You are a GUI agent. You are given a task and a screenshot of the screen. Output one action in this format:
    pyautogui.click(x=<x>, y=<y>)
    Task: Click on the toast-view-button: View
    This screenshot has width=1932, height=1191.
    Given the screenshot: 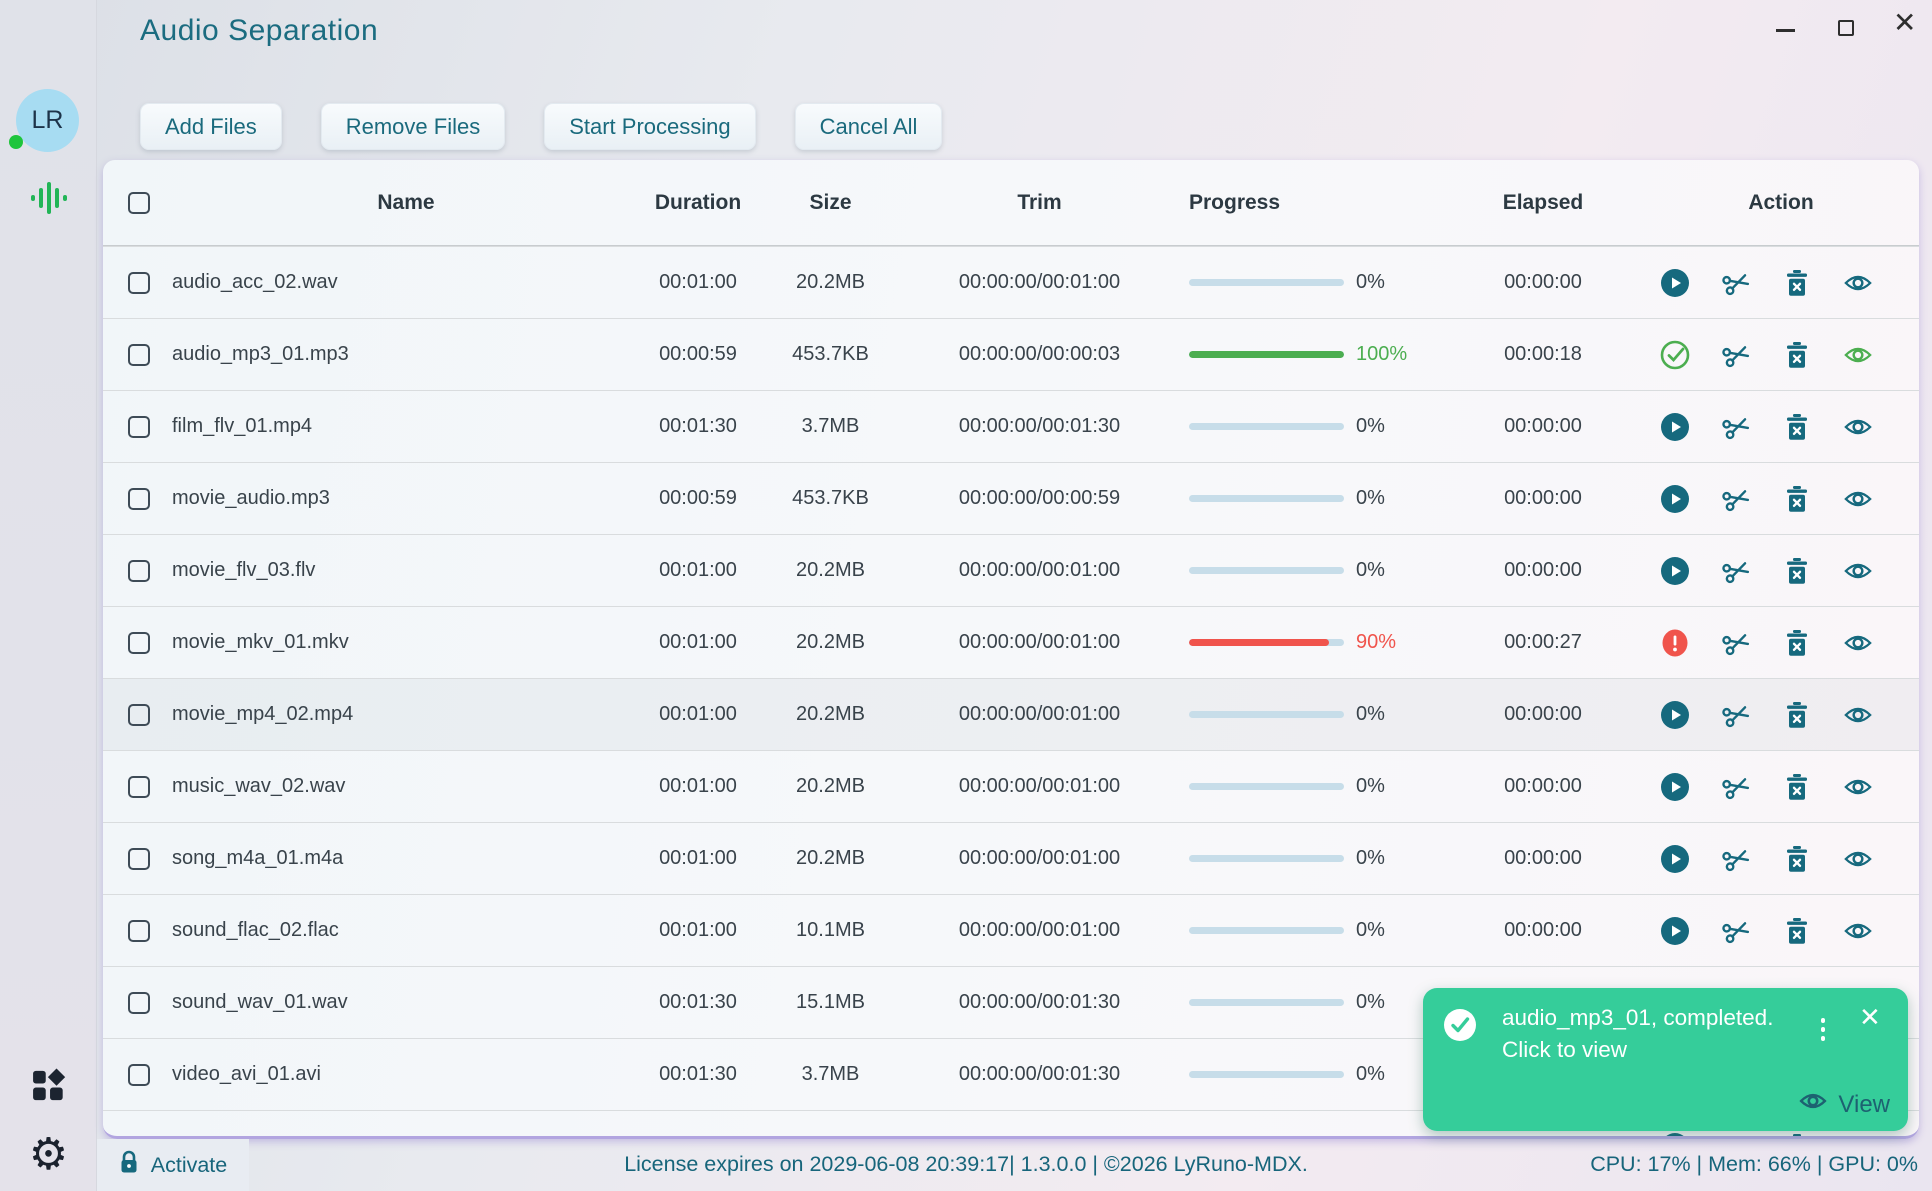 What is the action you would take?
    pyautogui.click(x=1844, y=1104)
    